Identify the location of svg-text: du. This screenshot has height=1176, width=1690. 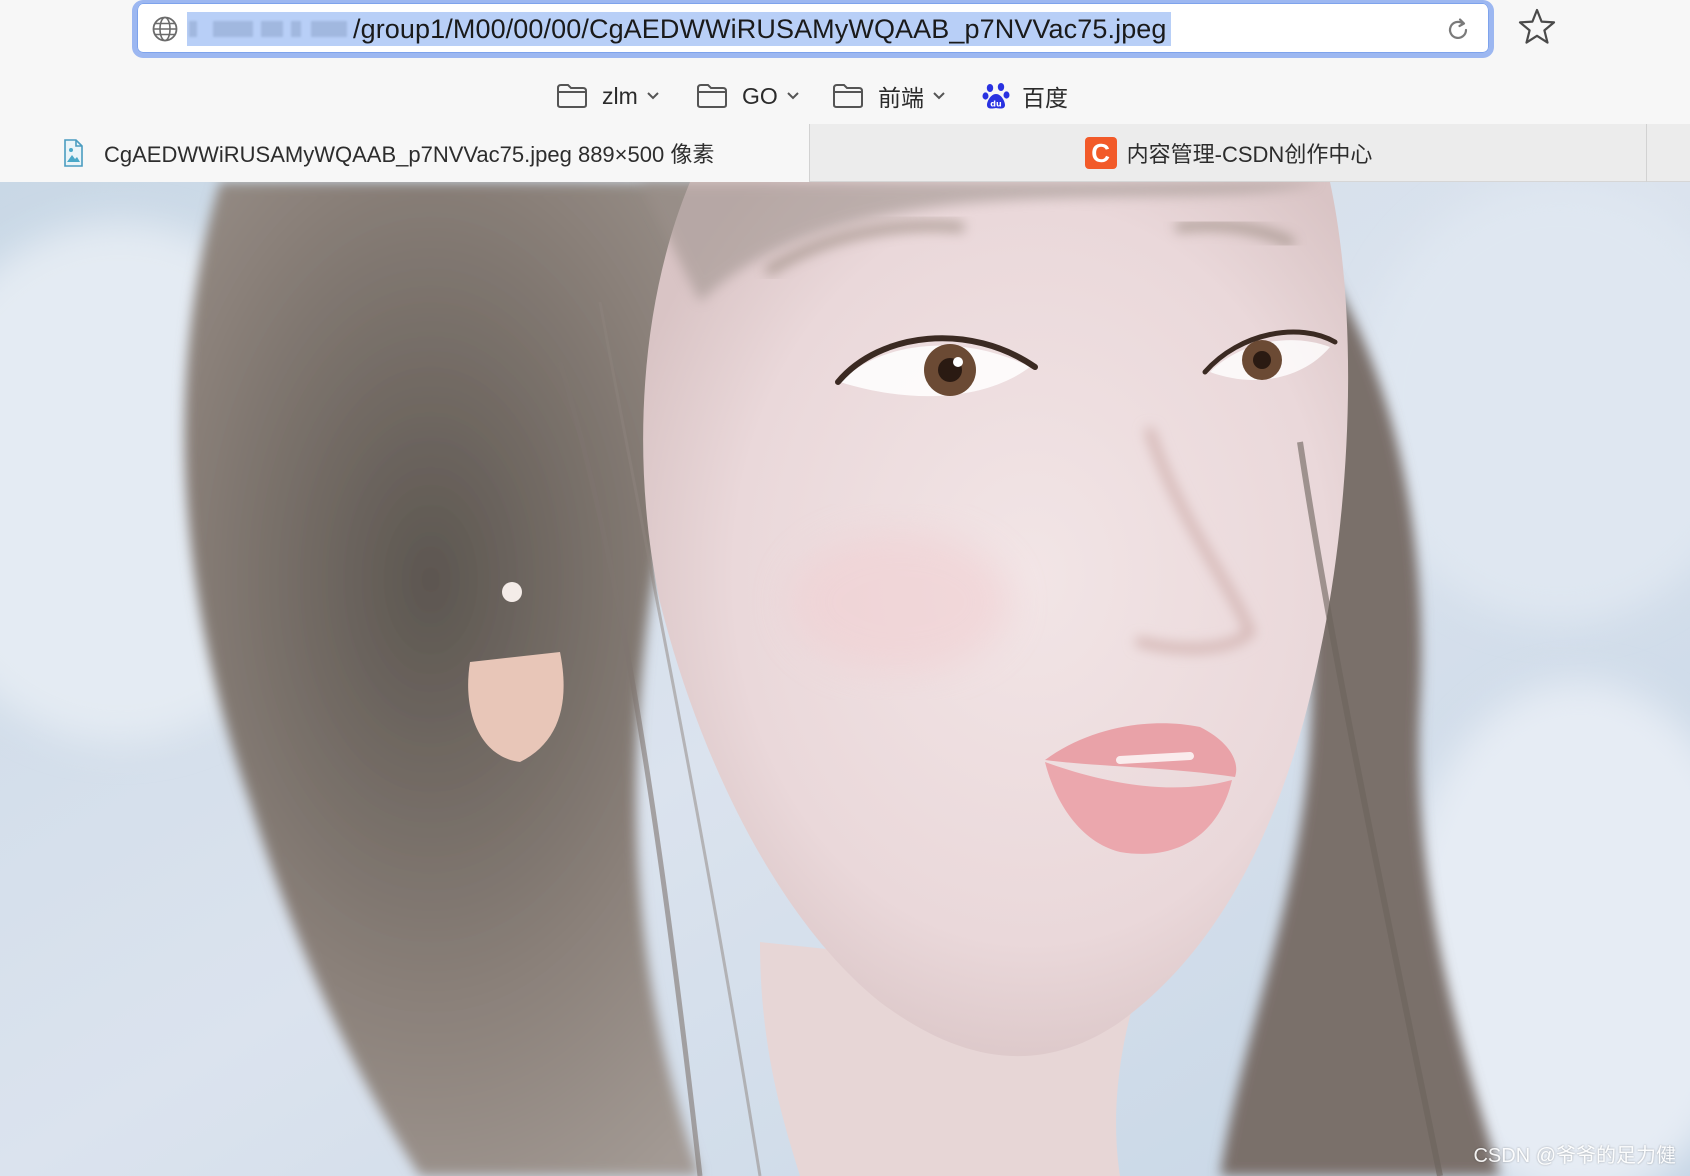
(996, 104).